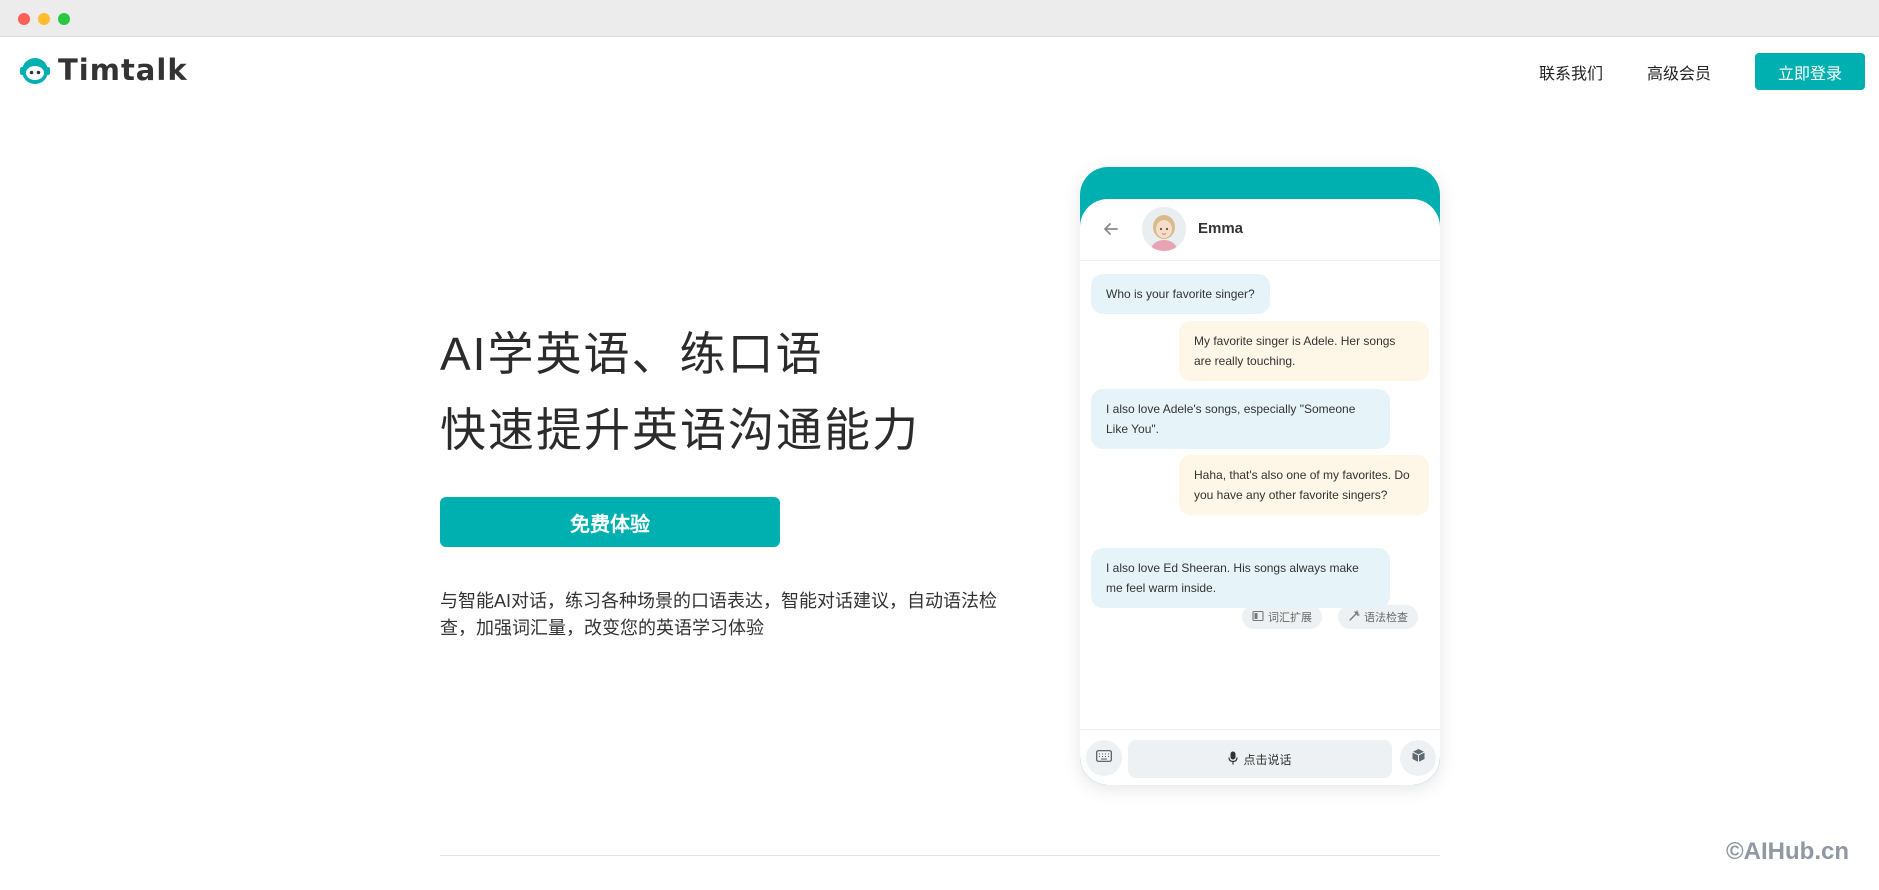 The height and width of the screenshot is (890, 1879). Describe the element at coordinates (1354, 617) in the screenshot. I see `grammar-icon` at that location.